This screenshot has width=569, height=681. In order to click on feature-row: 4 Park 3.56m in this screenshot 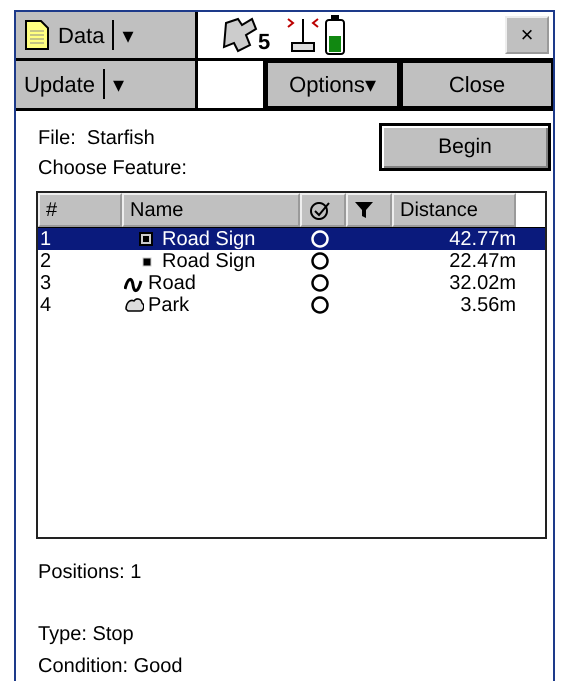, I will do `click(291, 305)`.